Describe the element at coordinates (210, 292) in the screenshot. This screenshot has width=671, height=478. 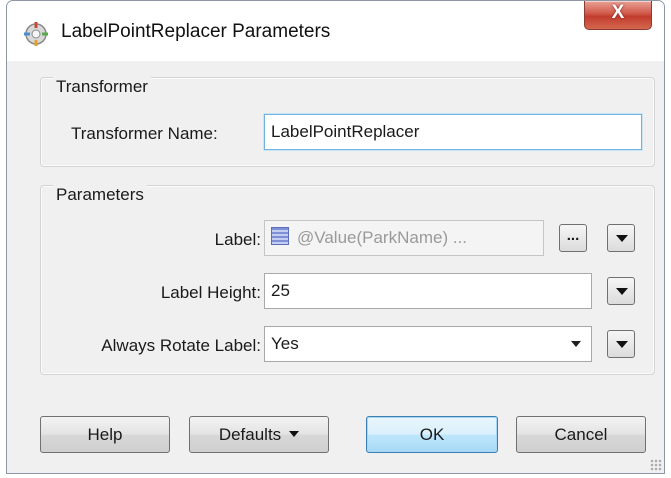
I see `label-height-label: Label Height:` at that location.